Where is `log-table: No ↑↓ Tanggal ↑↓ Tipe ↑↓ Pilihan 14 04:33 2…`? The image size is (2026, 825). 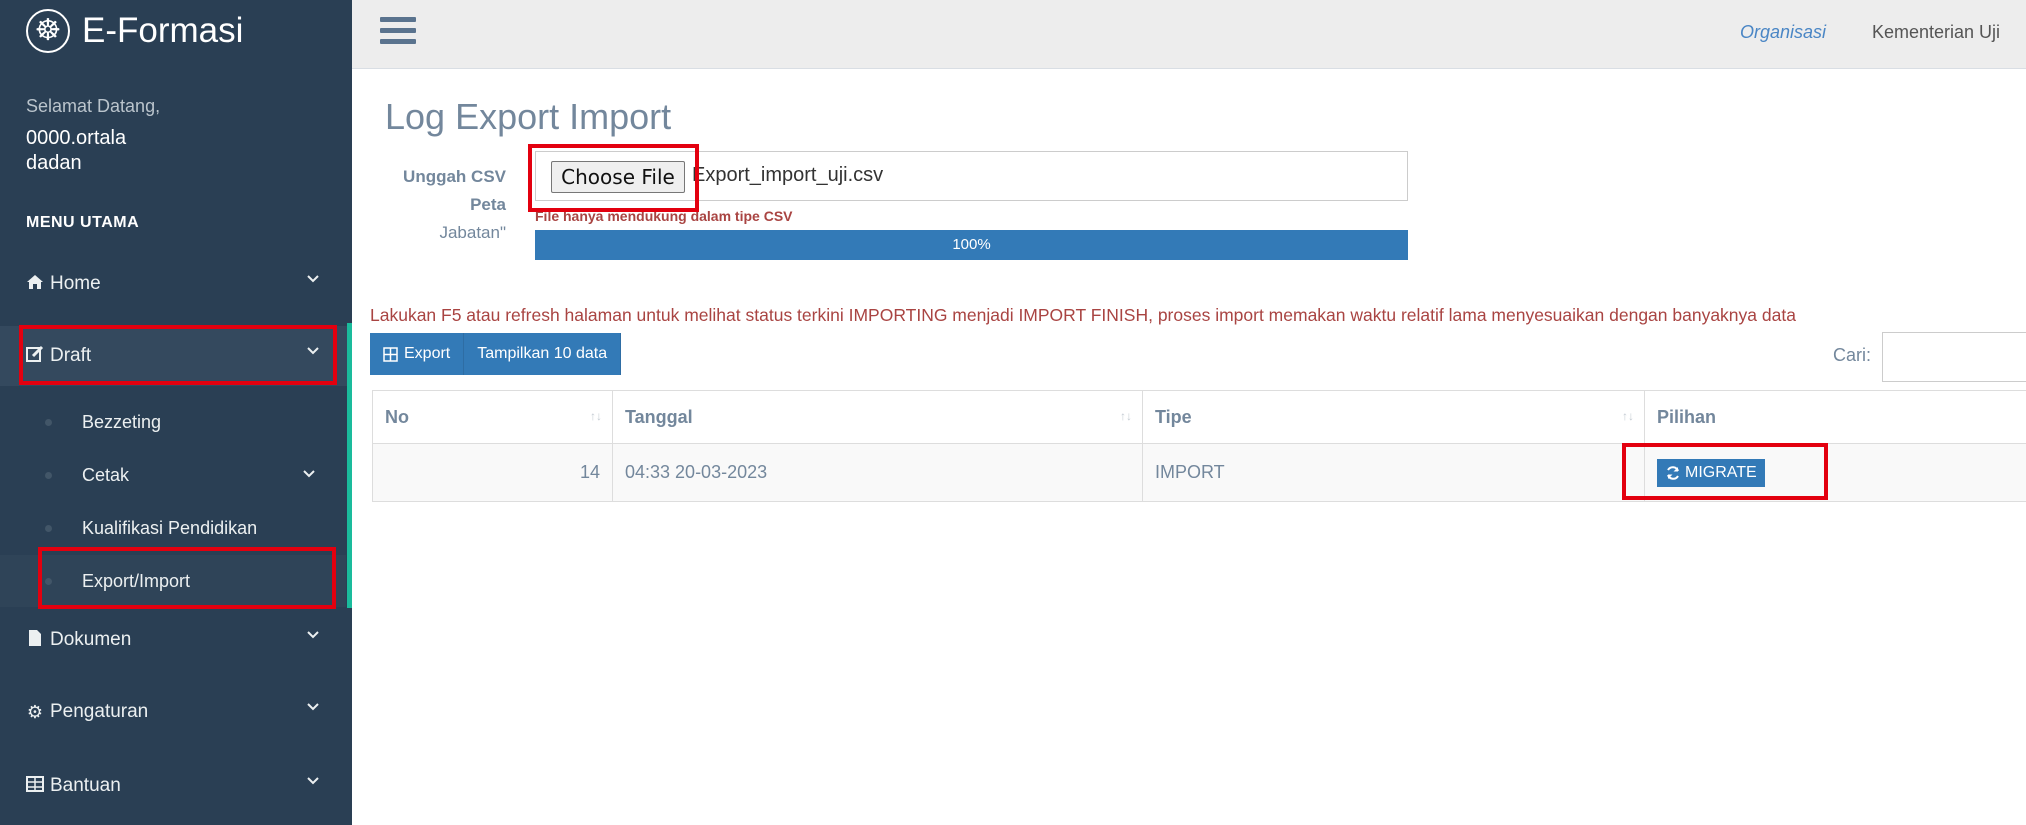 log-table: No ↑↓ Tanggal ↑↓ Tipe ↑↓ Pilihan 14 04:33 2… is located at coordinates (1199, 446).